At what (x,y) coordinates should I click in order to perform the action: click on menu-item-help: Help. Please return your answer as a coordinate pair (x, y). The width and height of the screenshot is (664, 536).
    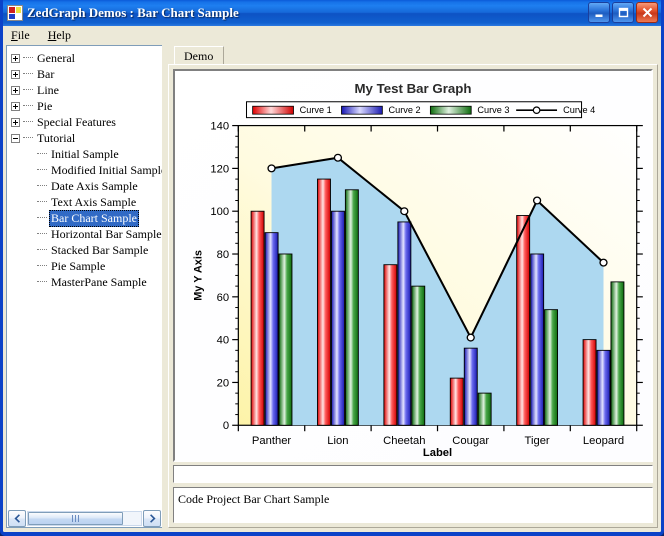
    Looking at the image, I should click on (59, 35).